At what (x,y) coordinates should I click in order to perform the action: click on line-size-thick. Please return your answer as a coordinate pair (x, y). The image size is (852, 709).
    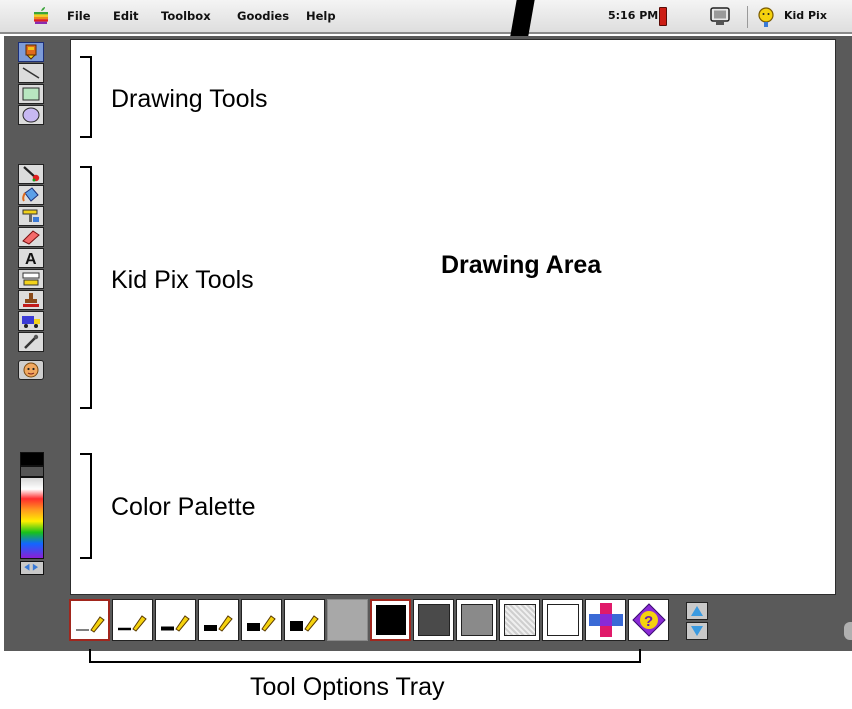
    Looking at the image, I should click on (218, 620).